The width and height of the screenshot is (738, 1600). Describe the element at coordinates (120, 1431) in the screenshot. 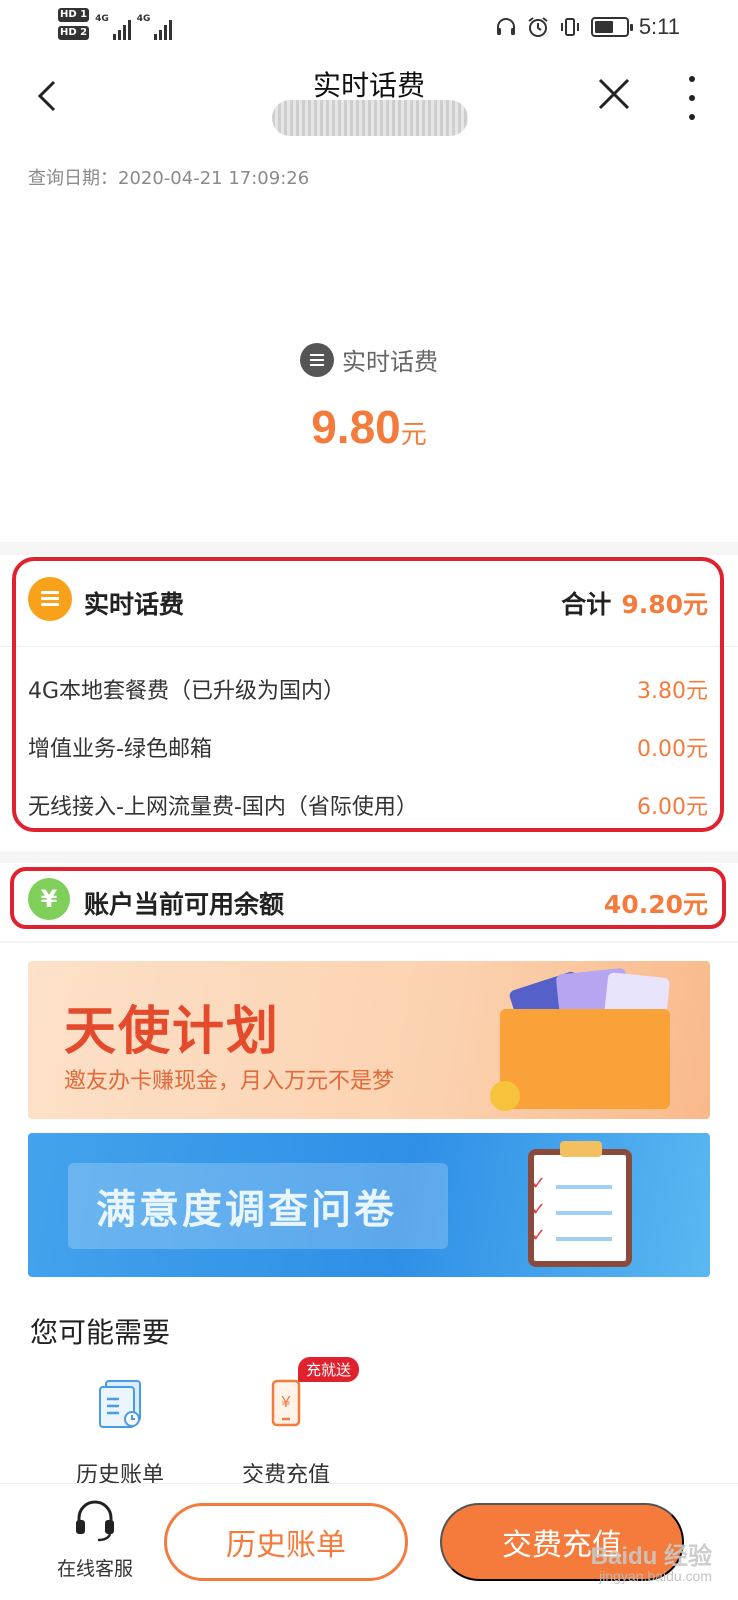

I see `history-bill-shortcut: 历史账单` at that location.